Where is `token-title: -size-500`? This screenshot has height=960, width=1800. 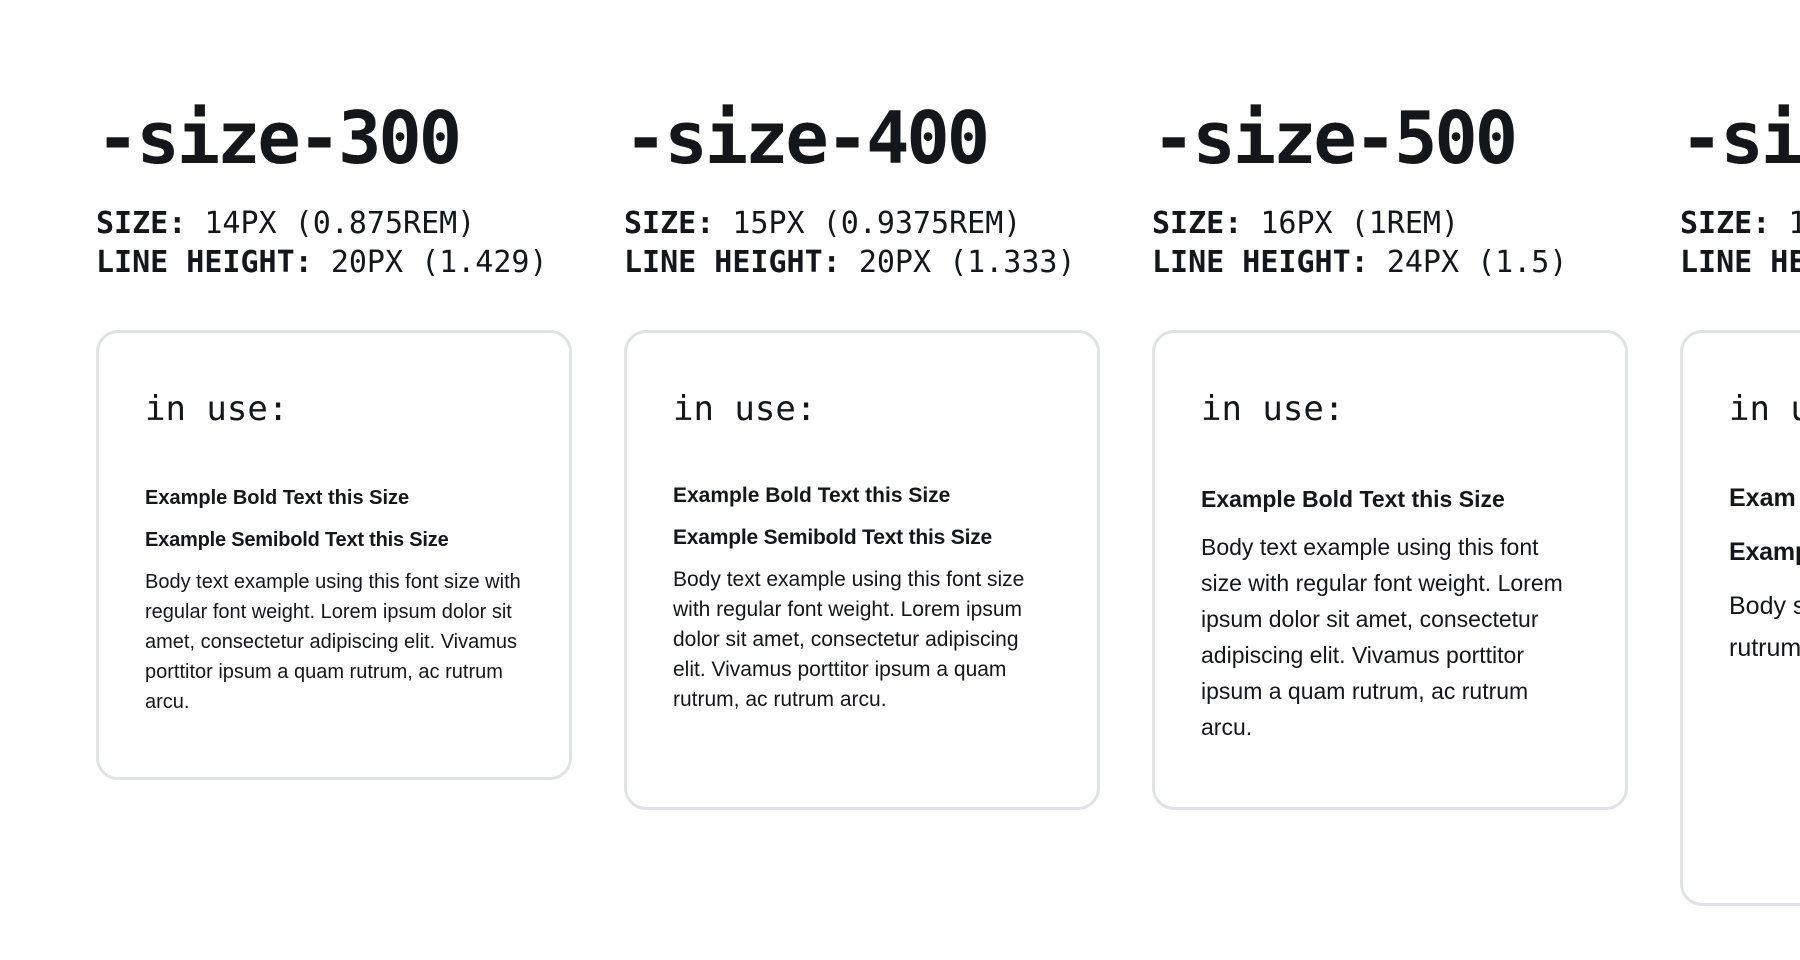
token-title: -size-500 is located at coordinates (1335, 138).